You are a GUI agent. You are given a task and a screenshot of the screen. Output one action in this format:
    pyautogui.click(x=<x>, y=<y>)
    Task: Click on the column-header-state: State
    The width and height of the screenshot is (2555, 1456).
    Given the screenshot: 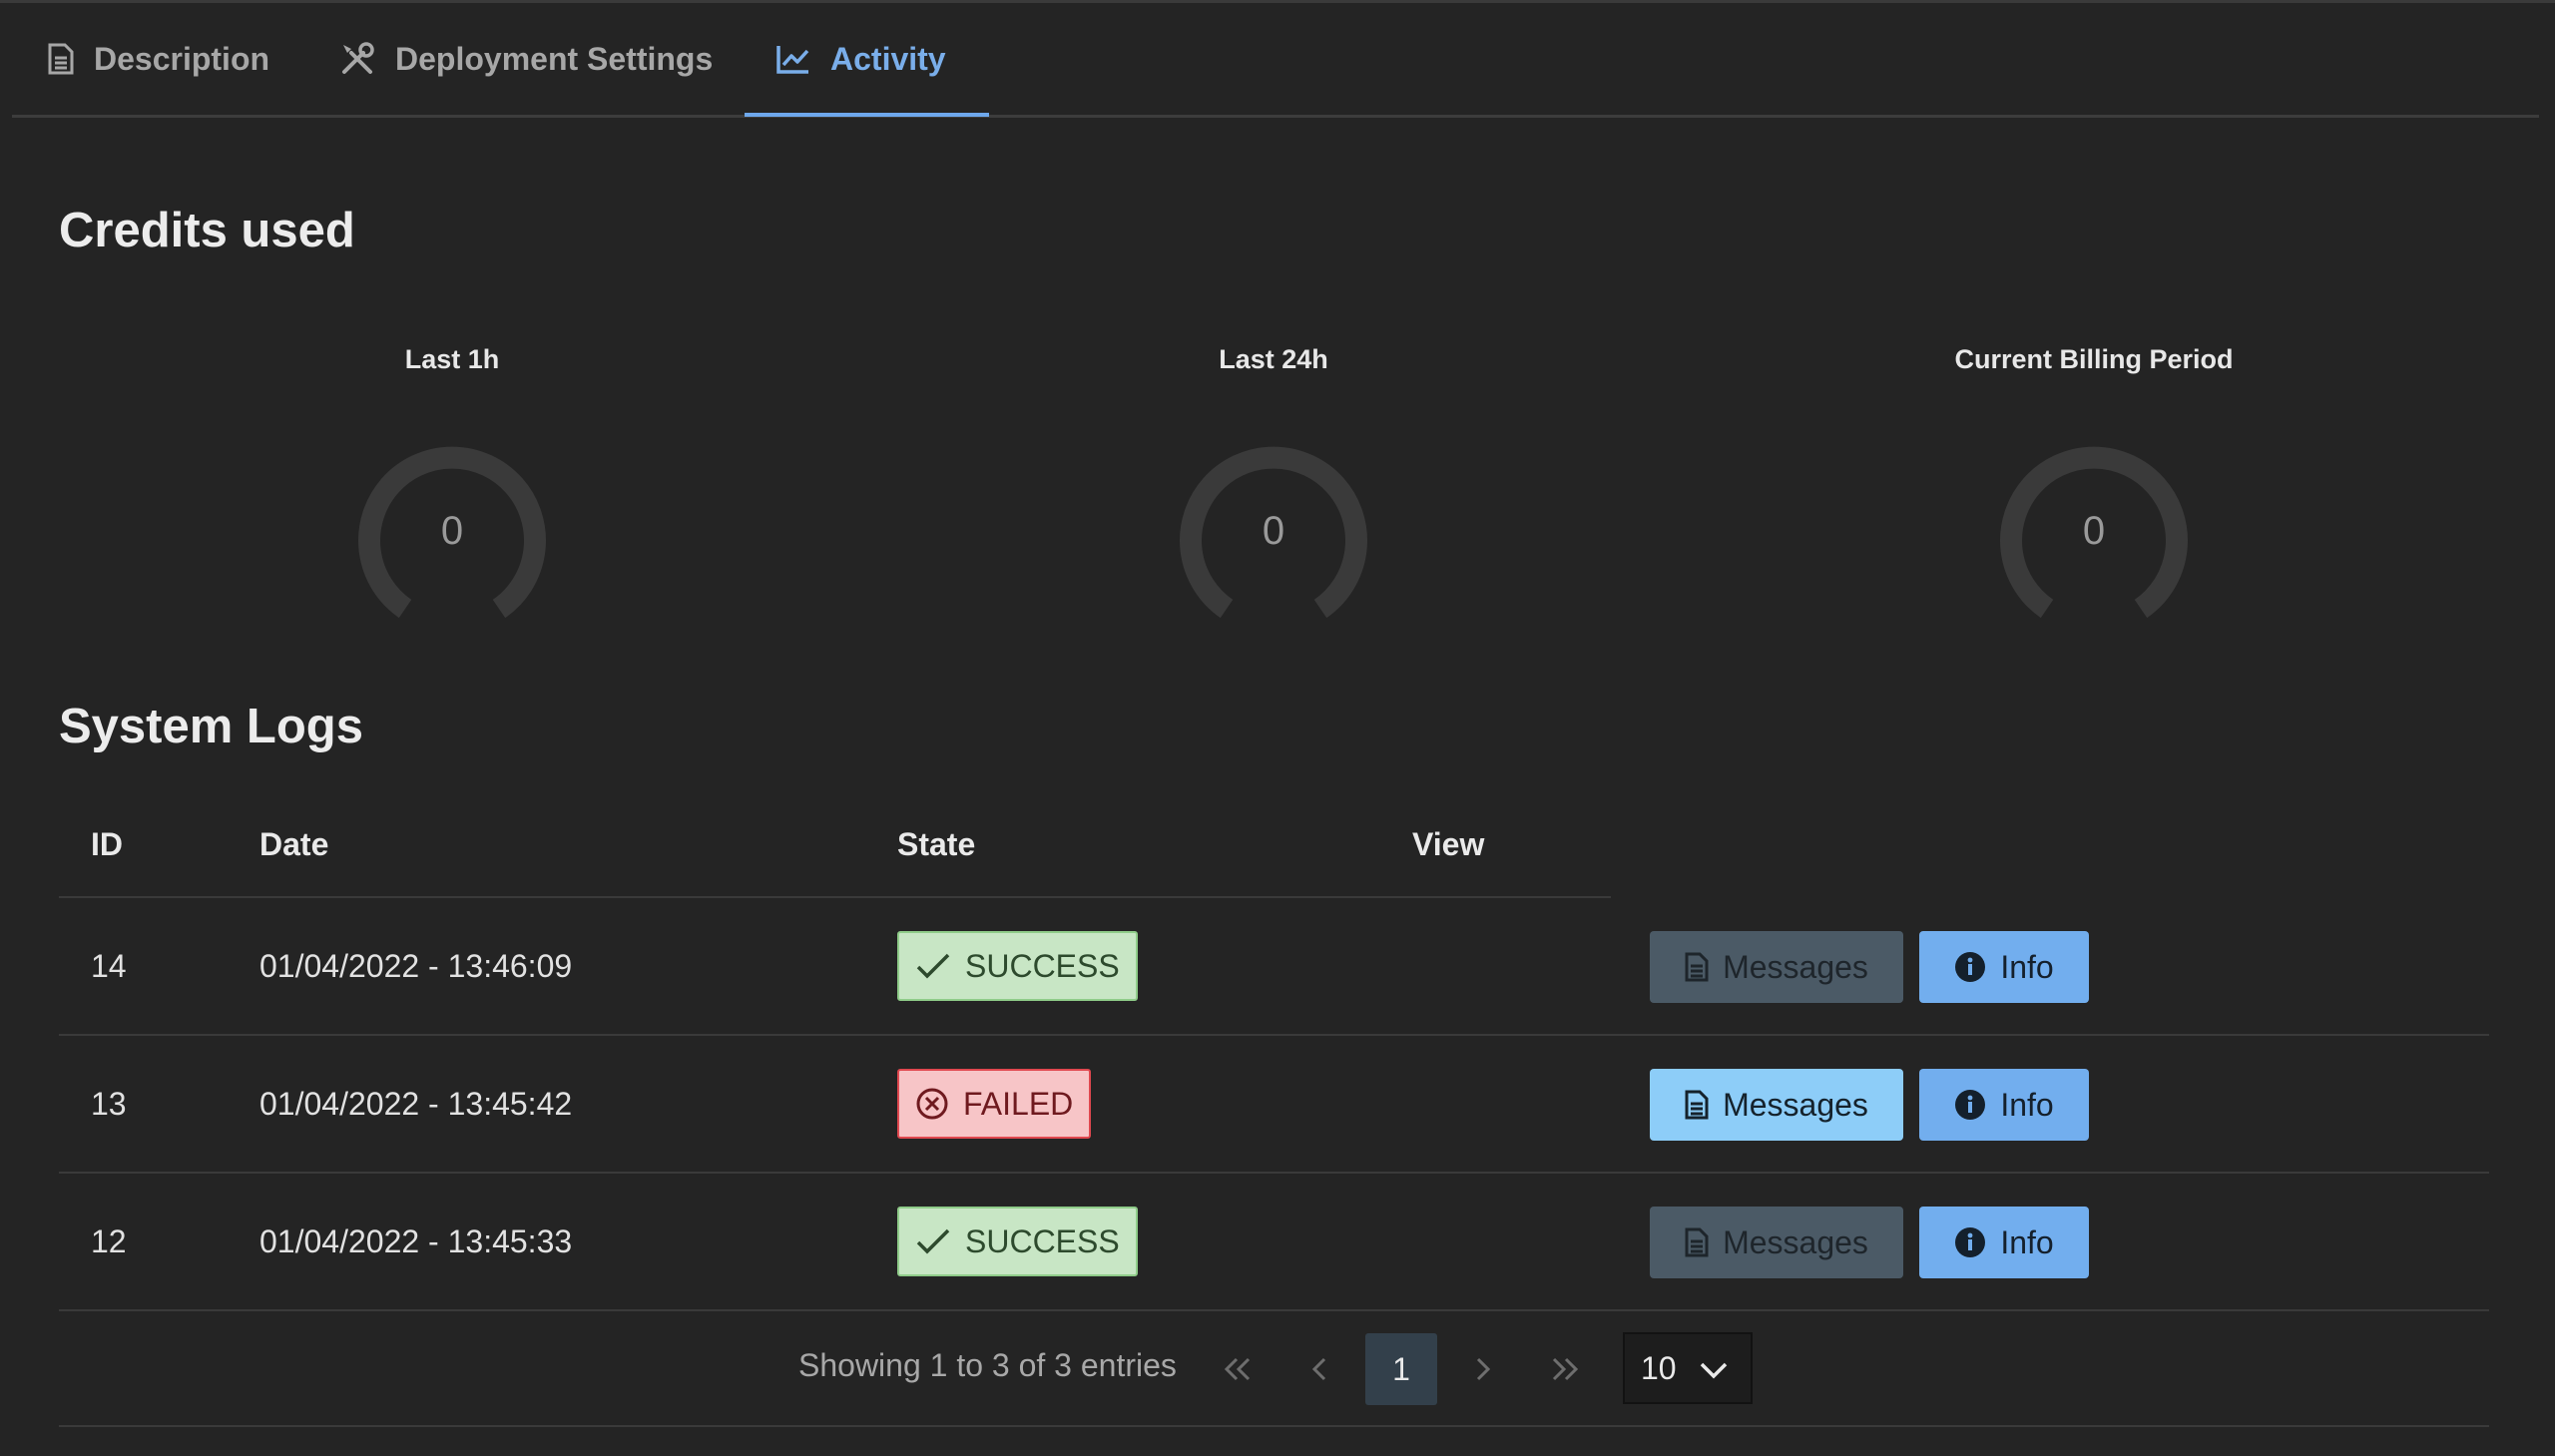 What is the action you would take?
    pyautogui.click(x=936, y=844)
    